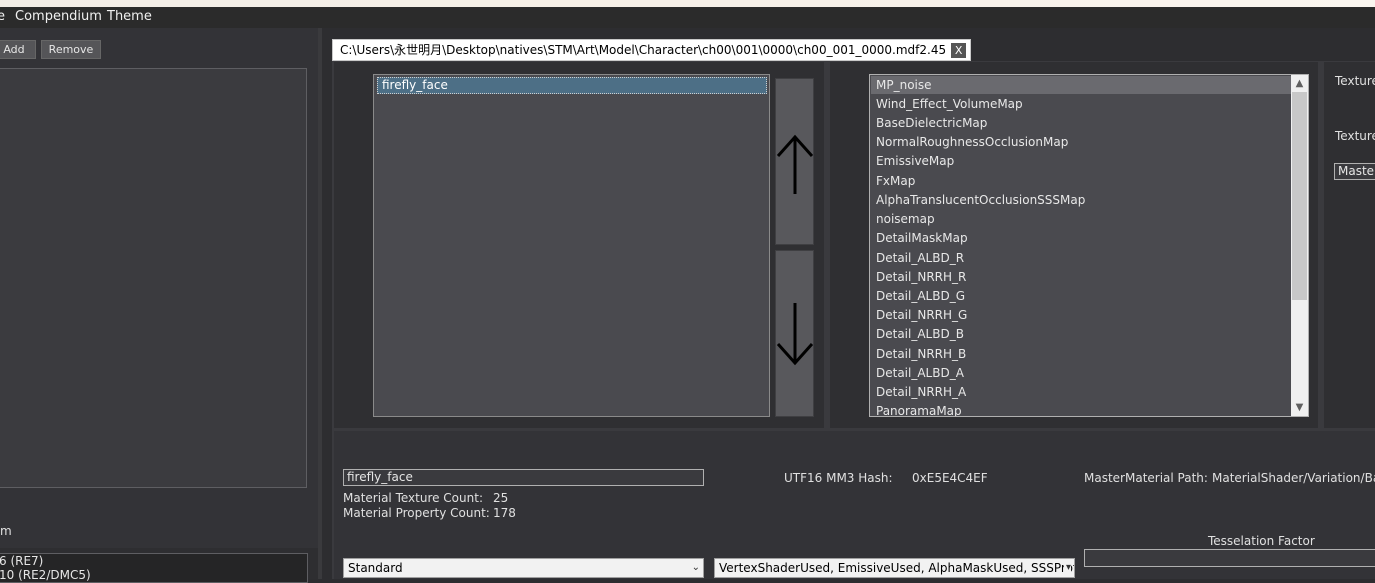  Describe the element at coordinates (1229, 558) in the screenshot. I see `tesselation-field` at that location.